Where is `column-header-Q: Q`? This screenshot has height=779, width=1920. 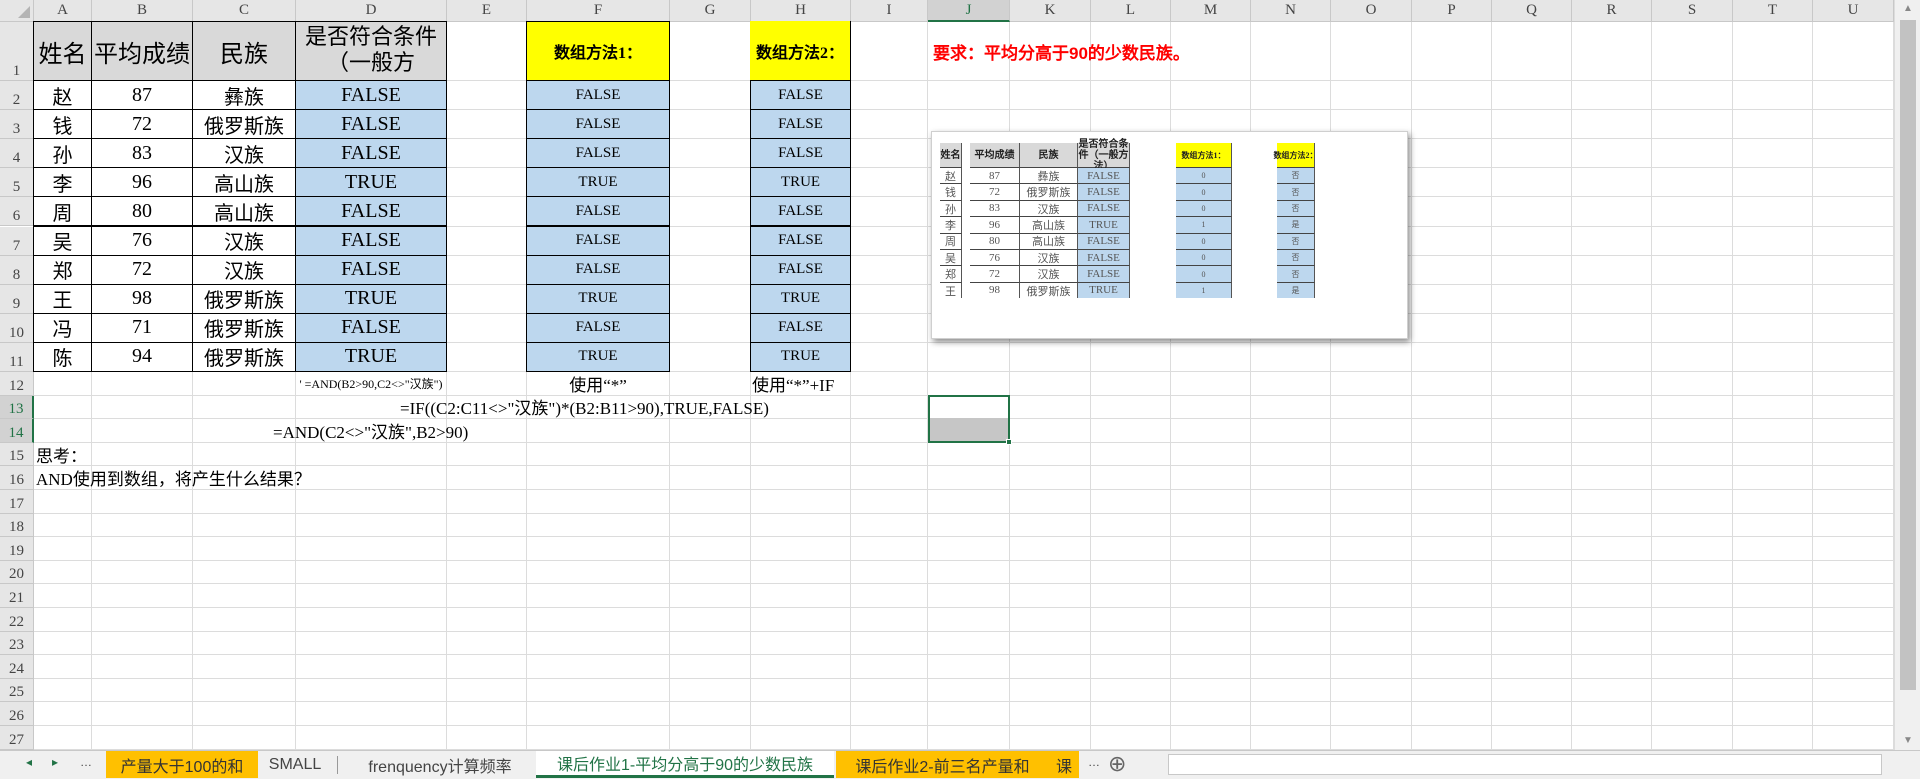
column-header-Q: Q is located at coordinates (1532, 11).